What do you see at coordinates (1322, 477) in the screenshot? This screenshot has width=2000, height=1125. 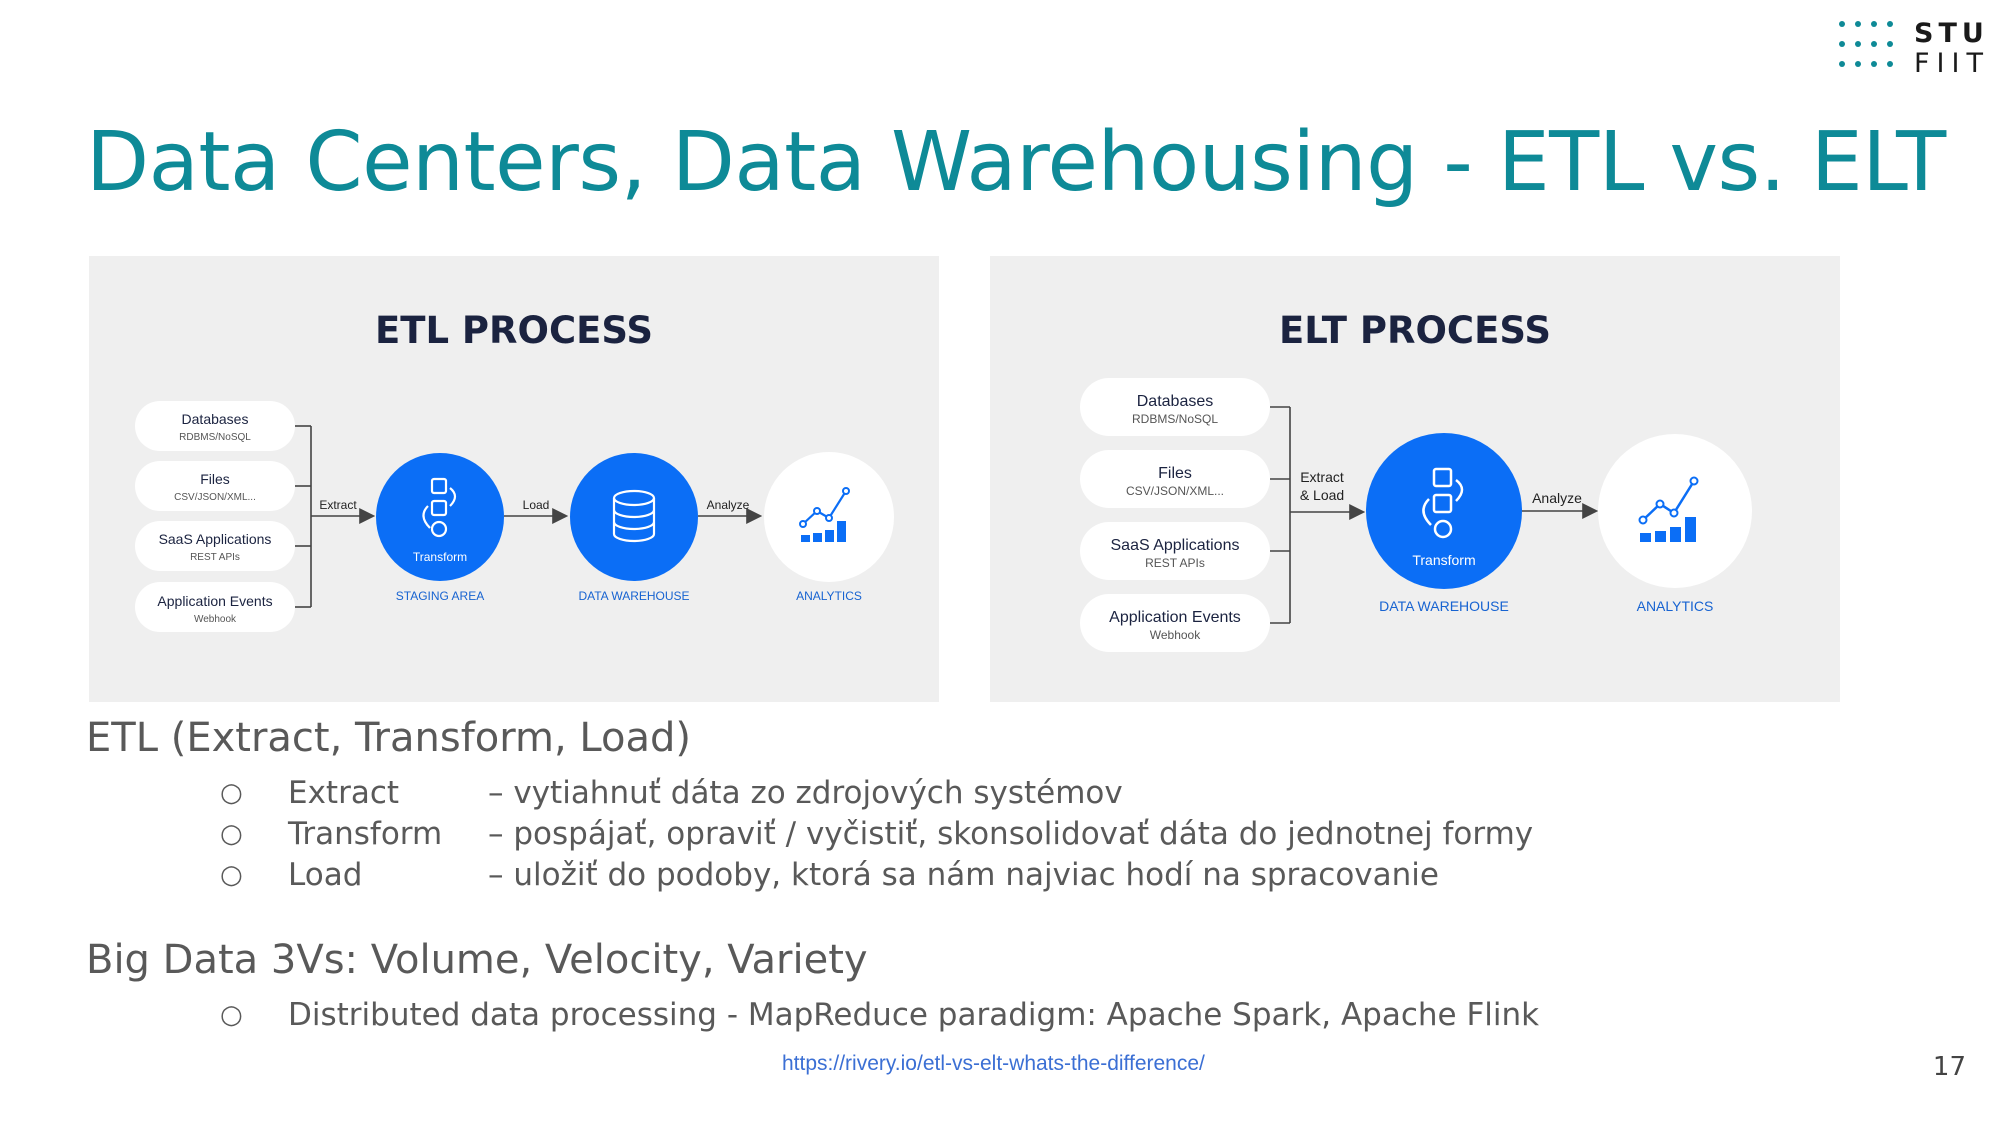 I see `extract-load-label-1: Extract` at bounding box center [1322, 477].